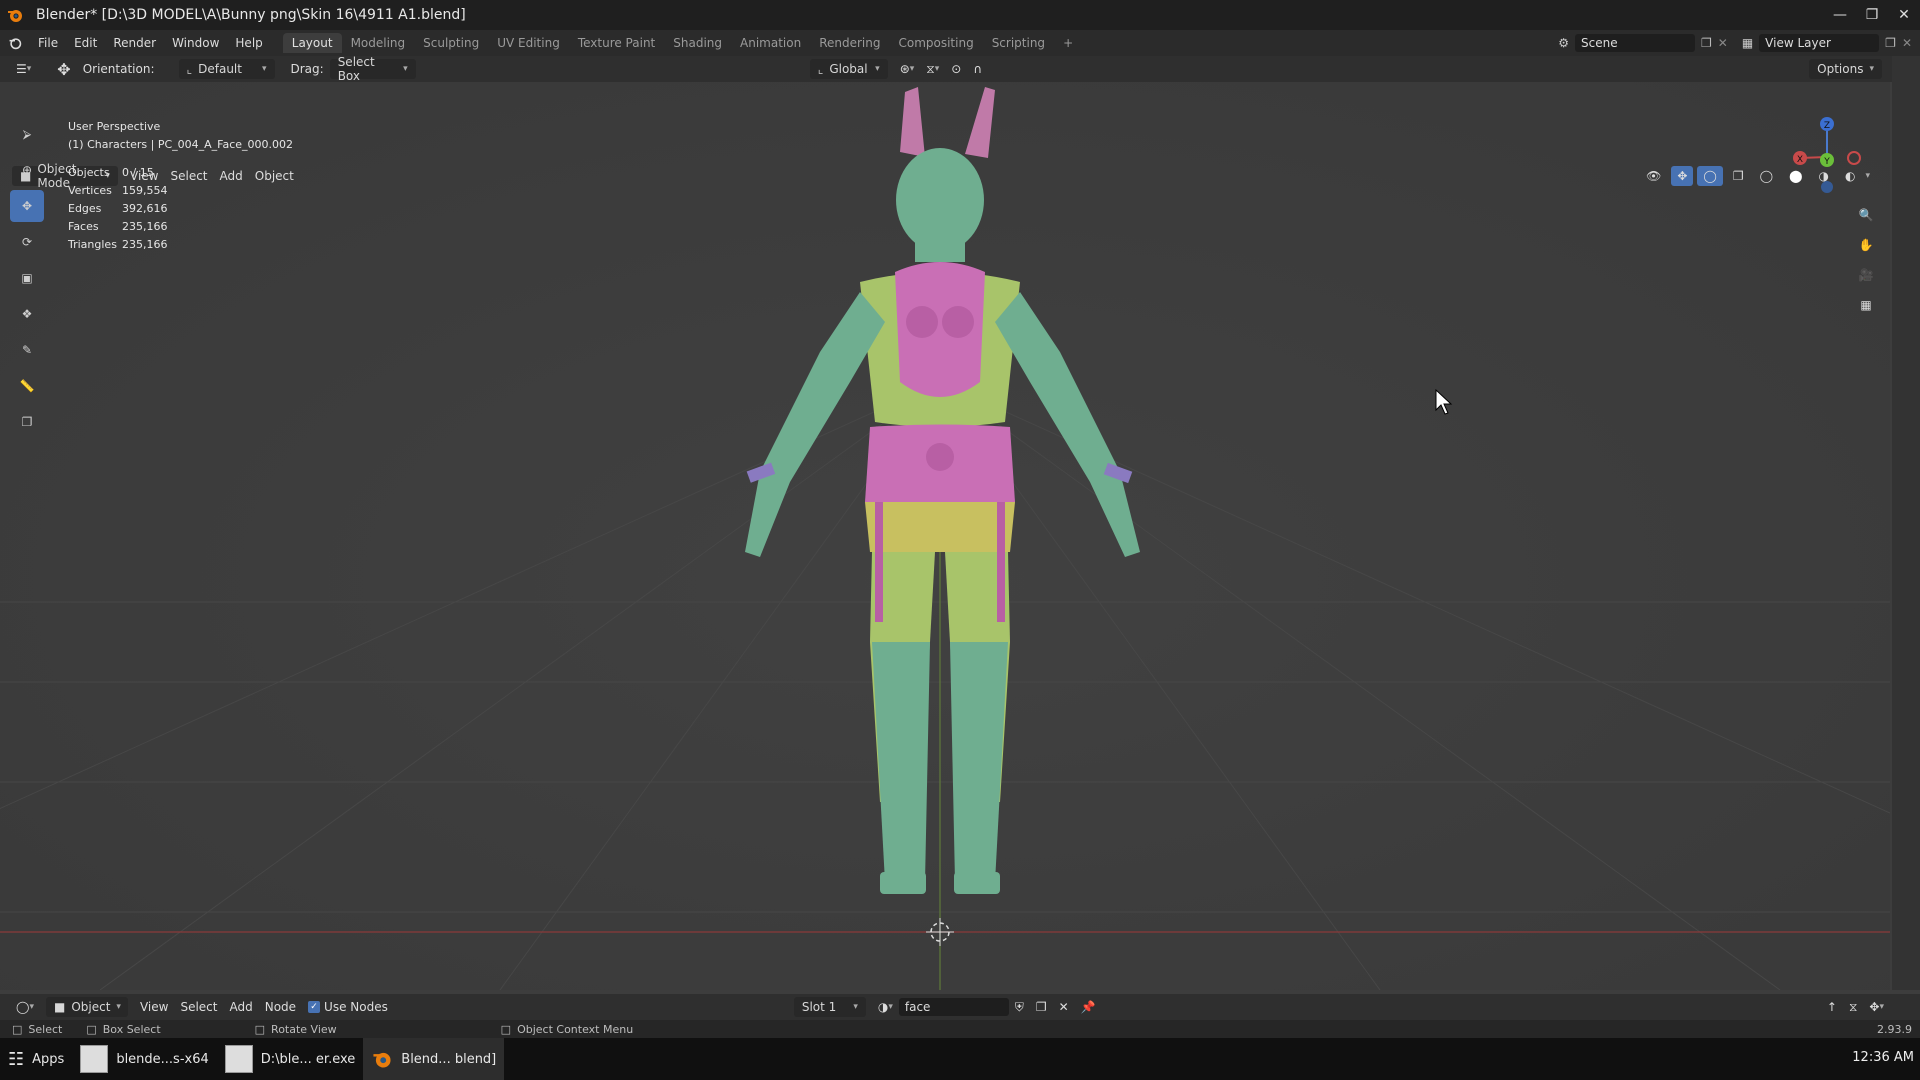  Describe the element at coordinates (1904, 15) in the screenshot. I see `close-icon: ✕` at that location.